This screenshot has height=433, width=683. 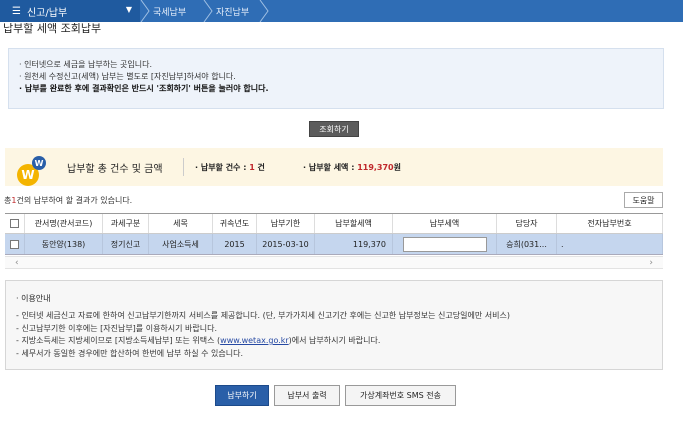 I want to click on amount-value: 119,370, so click(x=375, y=167).